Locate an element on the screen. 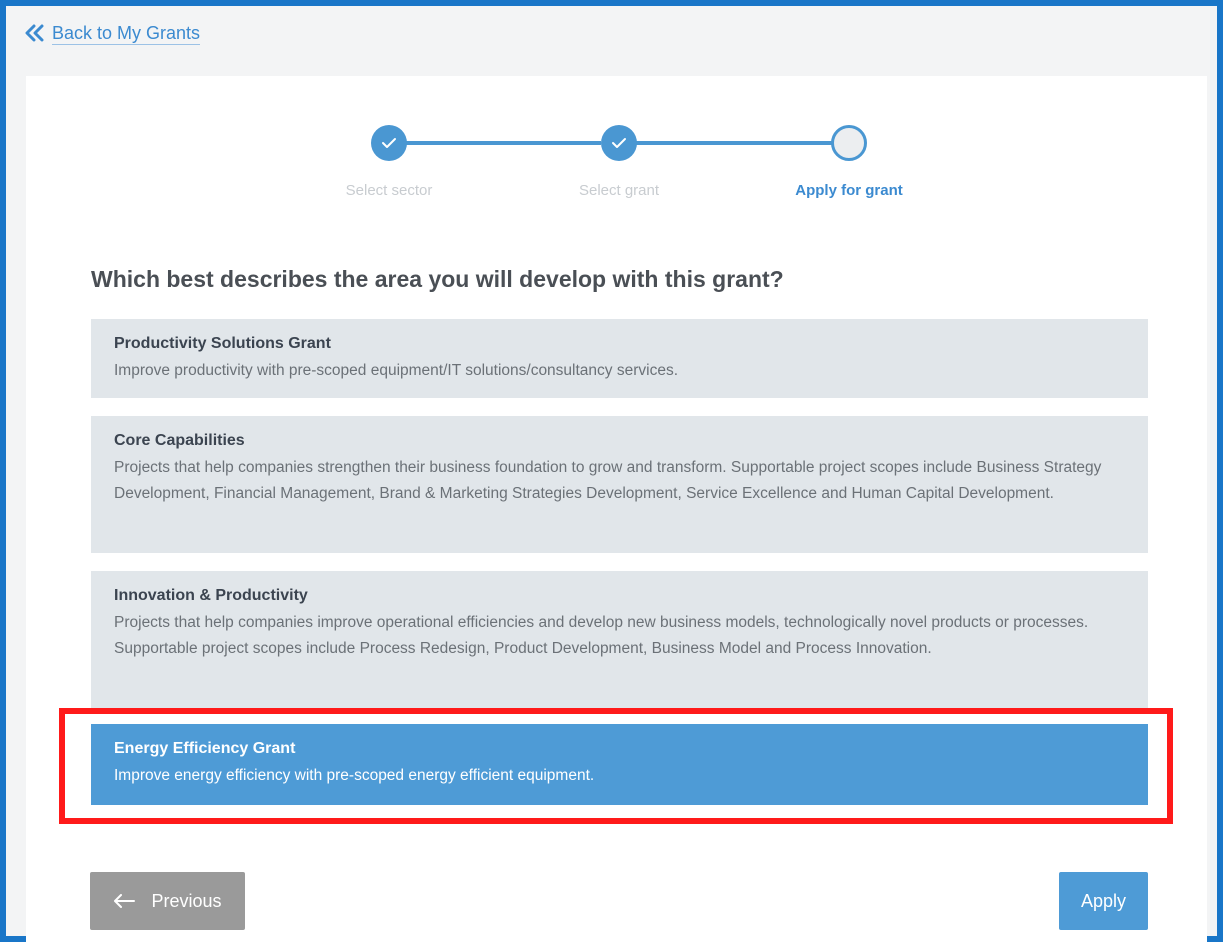 Image resolution: width=1223 pixels, height=948 pixels. option-title: Energy Efficiency Grant is located at coordinates (205, 748).